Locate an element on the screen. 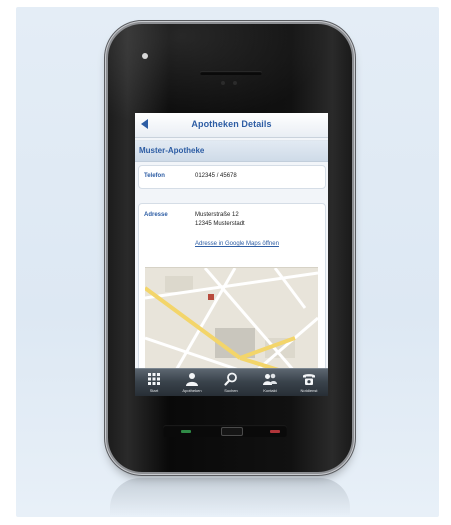 The height and width of the screenshot is (525, 451). pharmacy-name: Muster-Apotheke is located at coordinates (172, 150).